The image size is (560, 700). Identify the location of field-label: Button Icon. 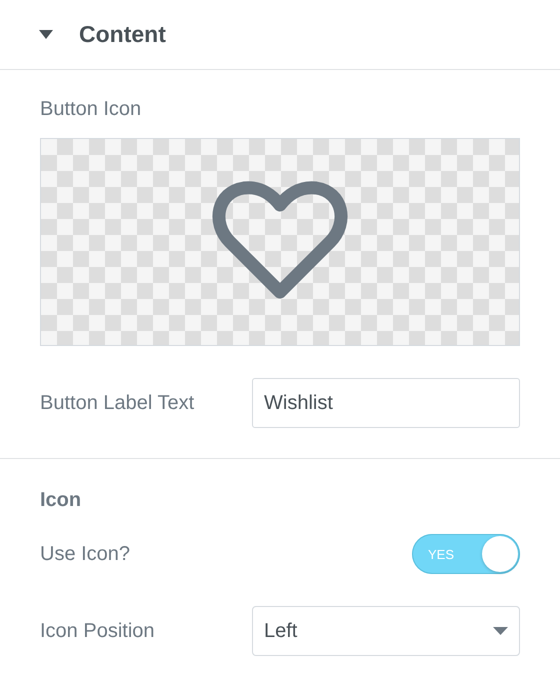
(91, 109).